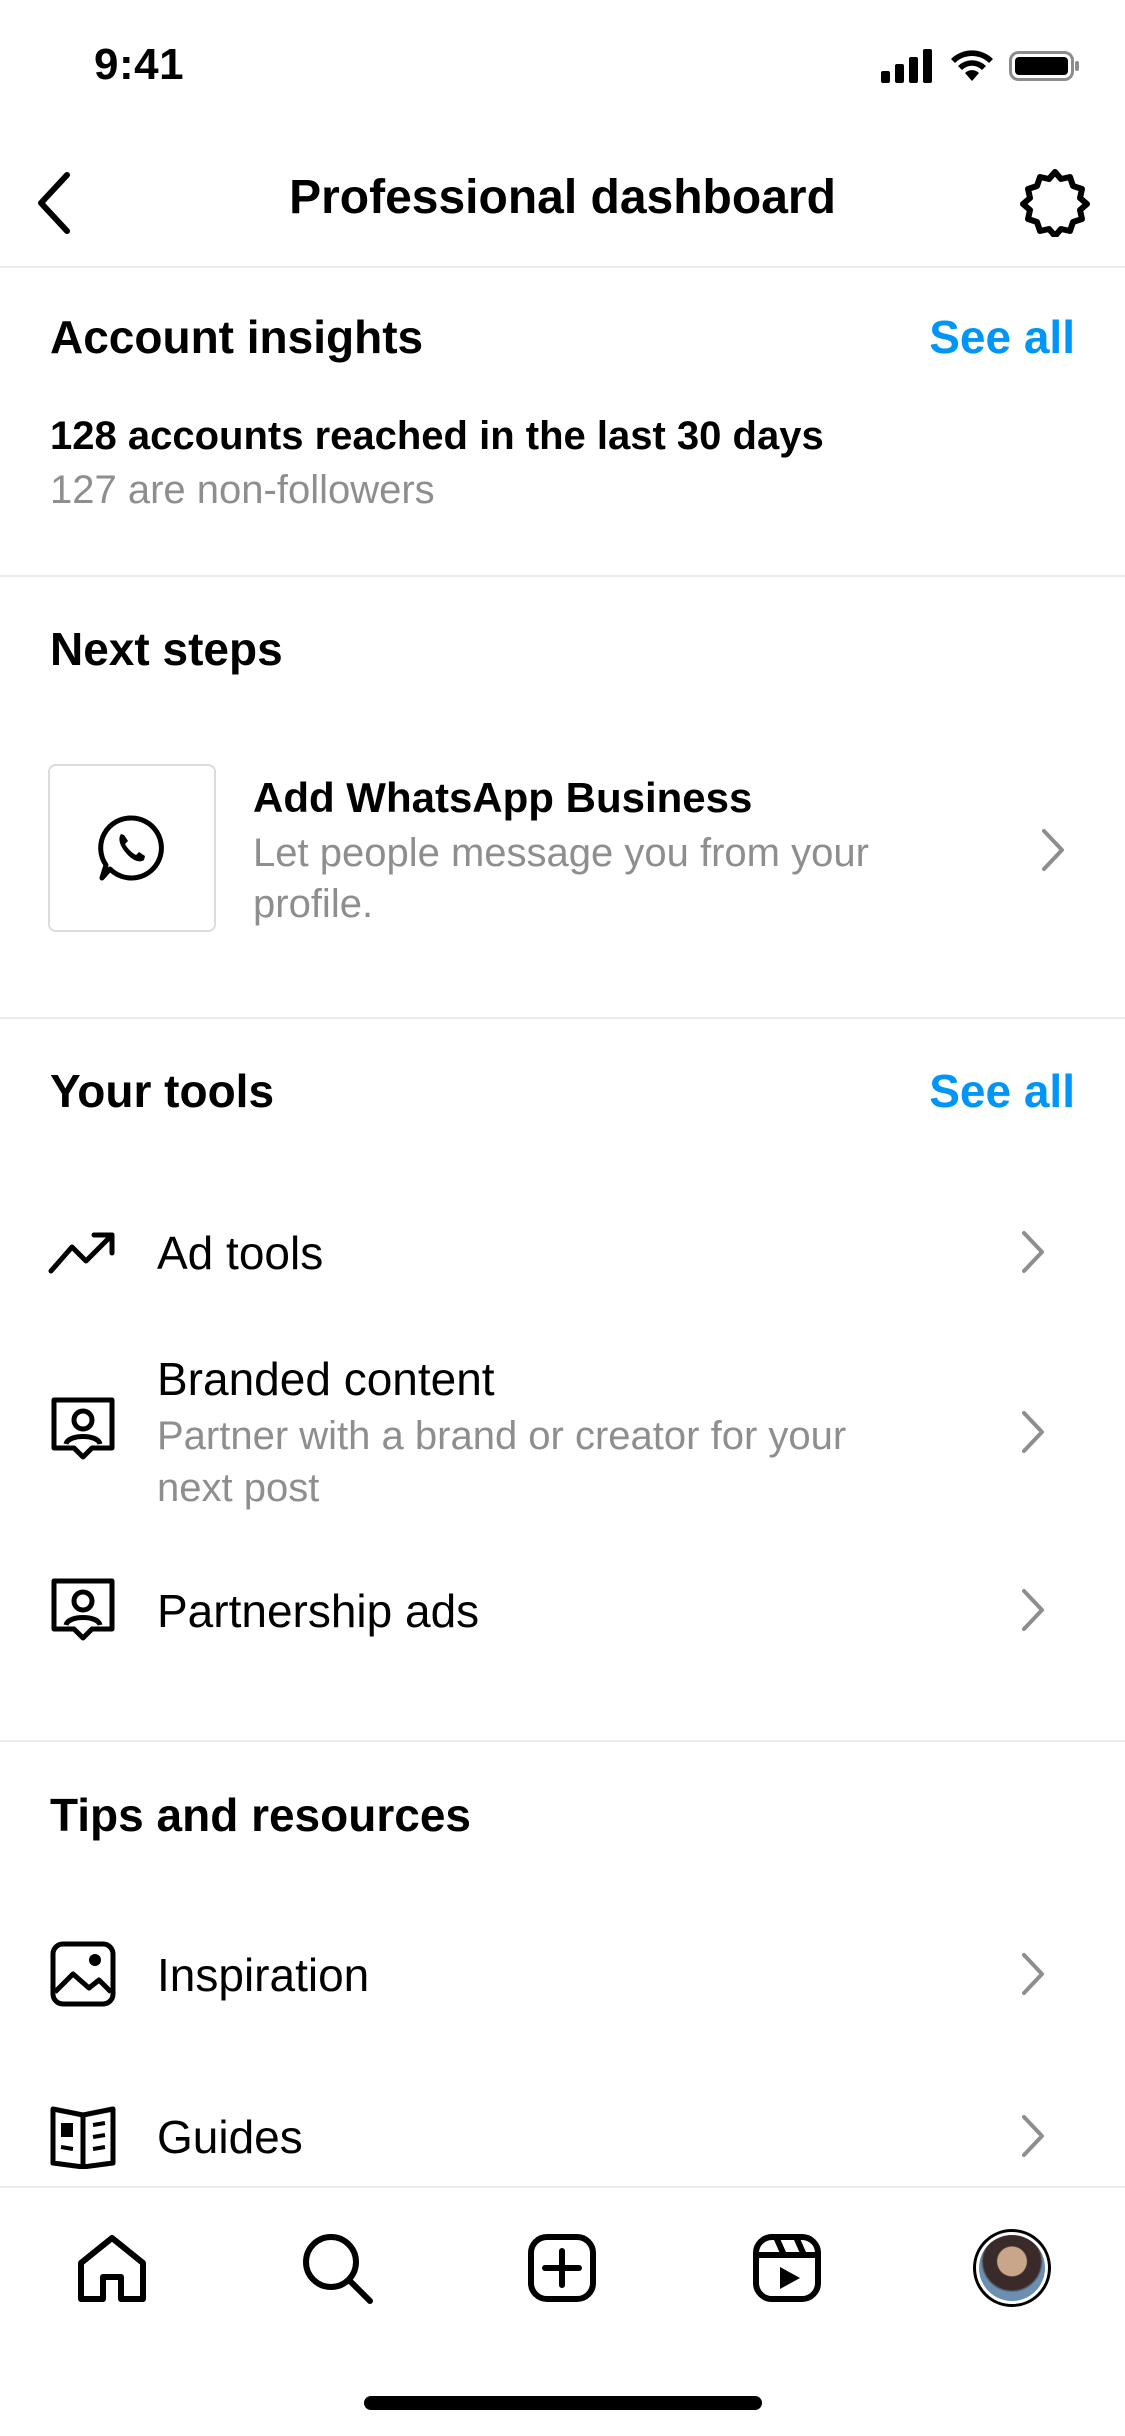 The height and width of the screenshot is (2436, 1125). Describe the element at coordinates (242, 490) in the screenshot. I see `non-followers-text: 127 are non-followers` at that location.